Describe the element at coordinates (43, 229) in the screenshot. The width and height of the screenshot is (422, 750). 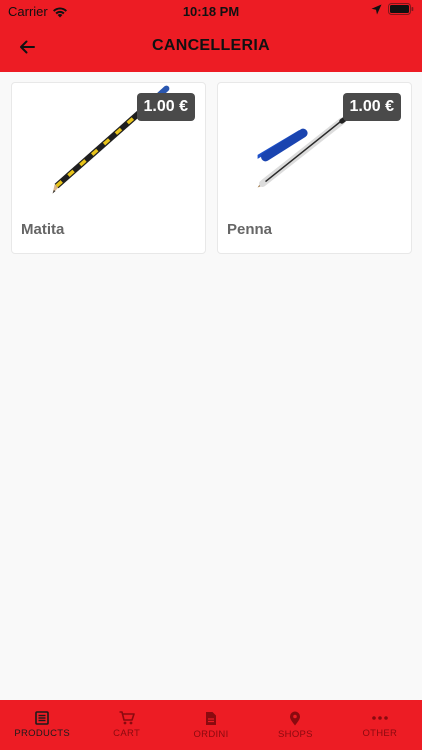
I see `product-name: Matita` at that location.